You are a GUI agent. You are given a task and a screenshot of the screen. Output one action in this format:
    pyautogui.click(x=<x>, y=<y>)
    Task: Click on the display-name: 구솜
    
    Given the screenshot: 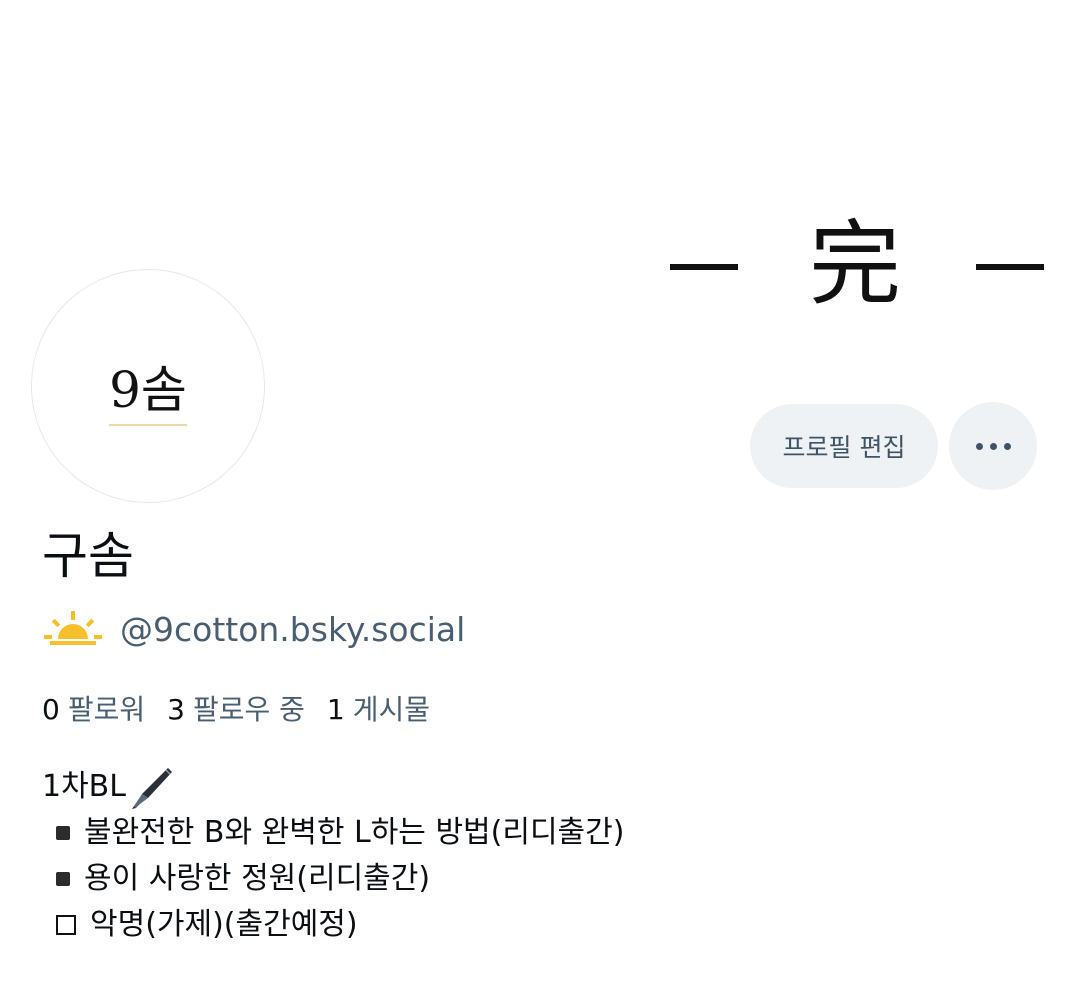 What is the action you would take?
    pyautogui.click(x=88, y=556)
    